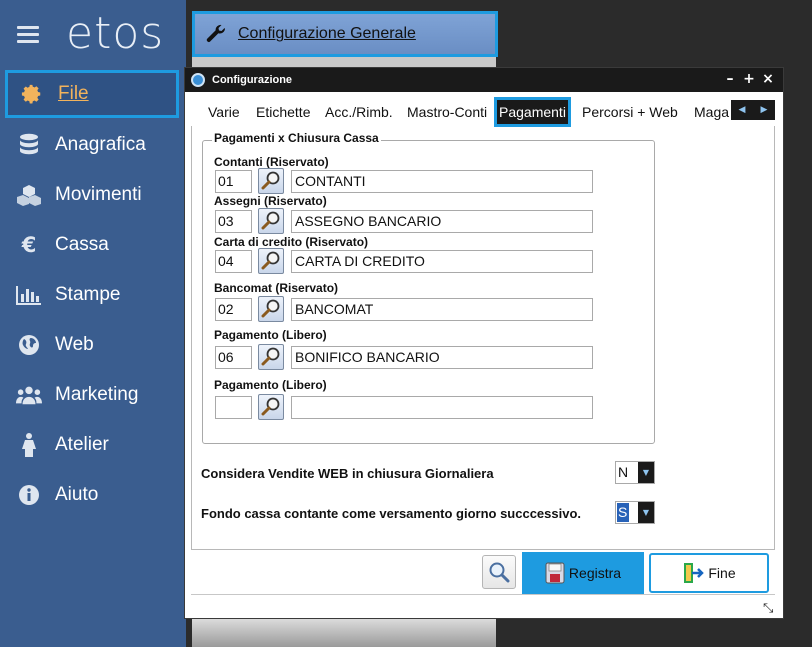 This screenshot has height=647, width=812. I want to click on tab-configurazione-generale: Configurazione Generale, so click(345, 34).